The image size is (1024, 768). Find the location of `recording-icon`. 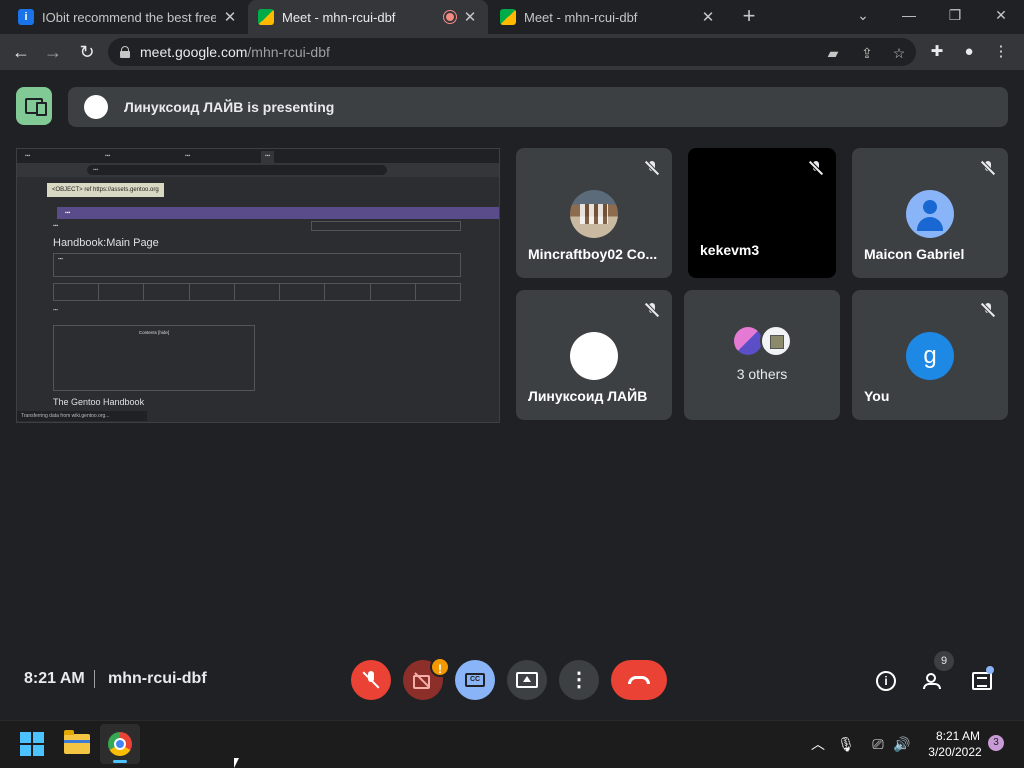

recording-icon is located at coordinates (450, 17).